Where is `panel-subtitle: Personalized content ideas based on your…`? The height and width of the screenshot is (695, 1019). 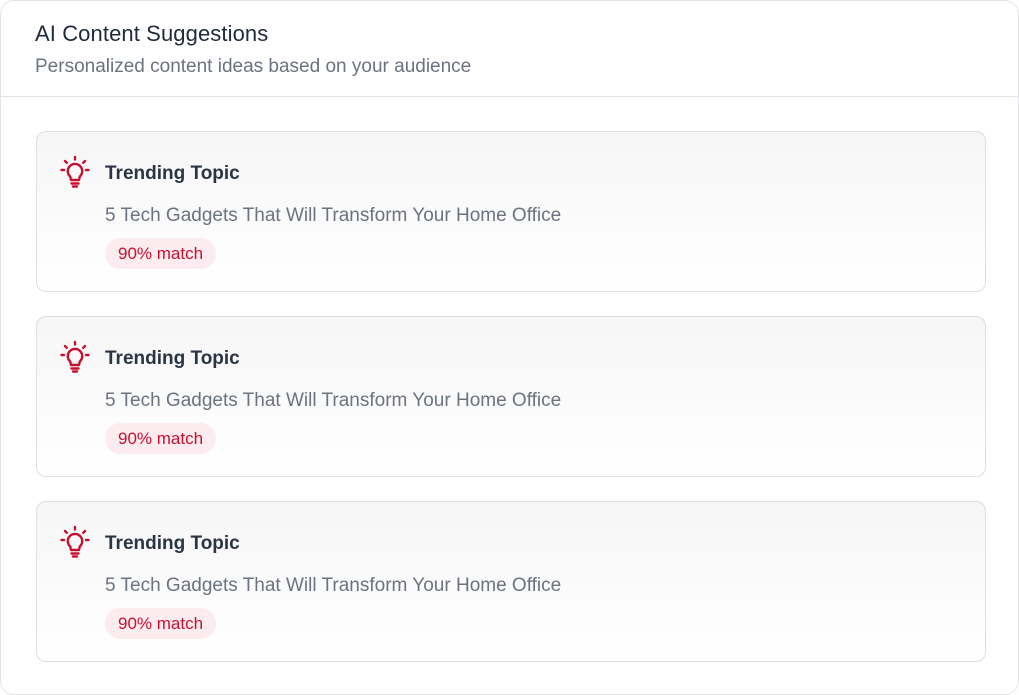
panel-subtitle: Personalized content ideas based on your… is located at coordinates (253, 66).